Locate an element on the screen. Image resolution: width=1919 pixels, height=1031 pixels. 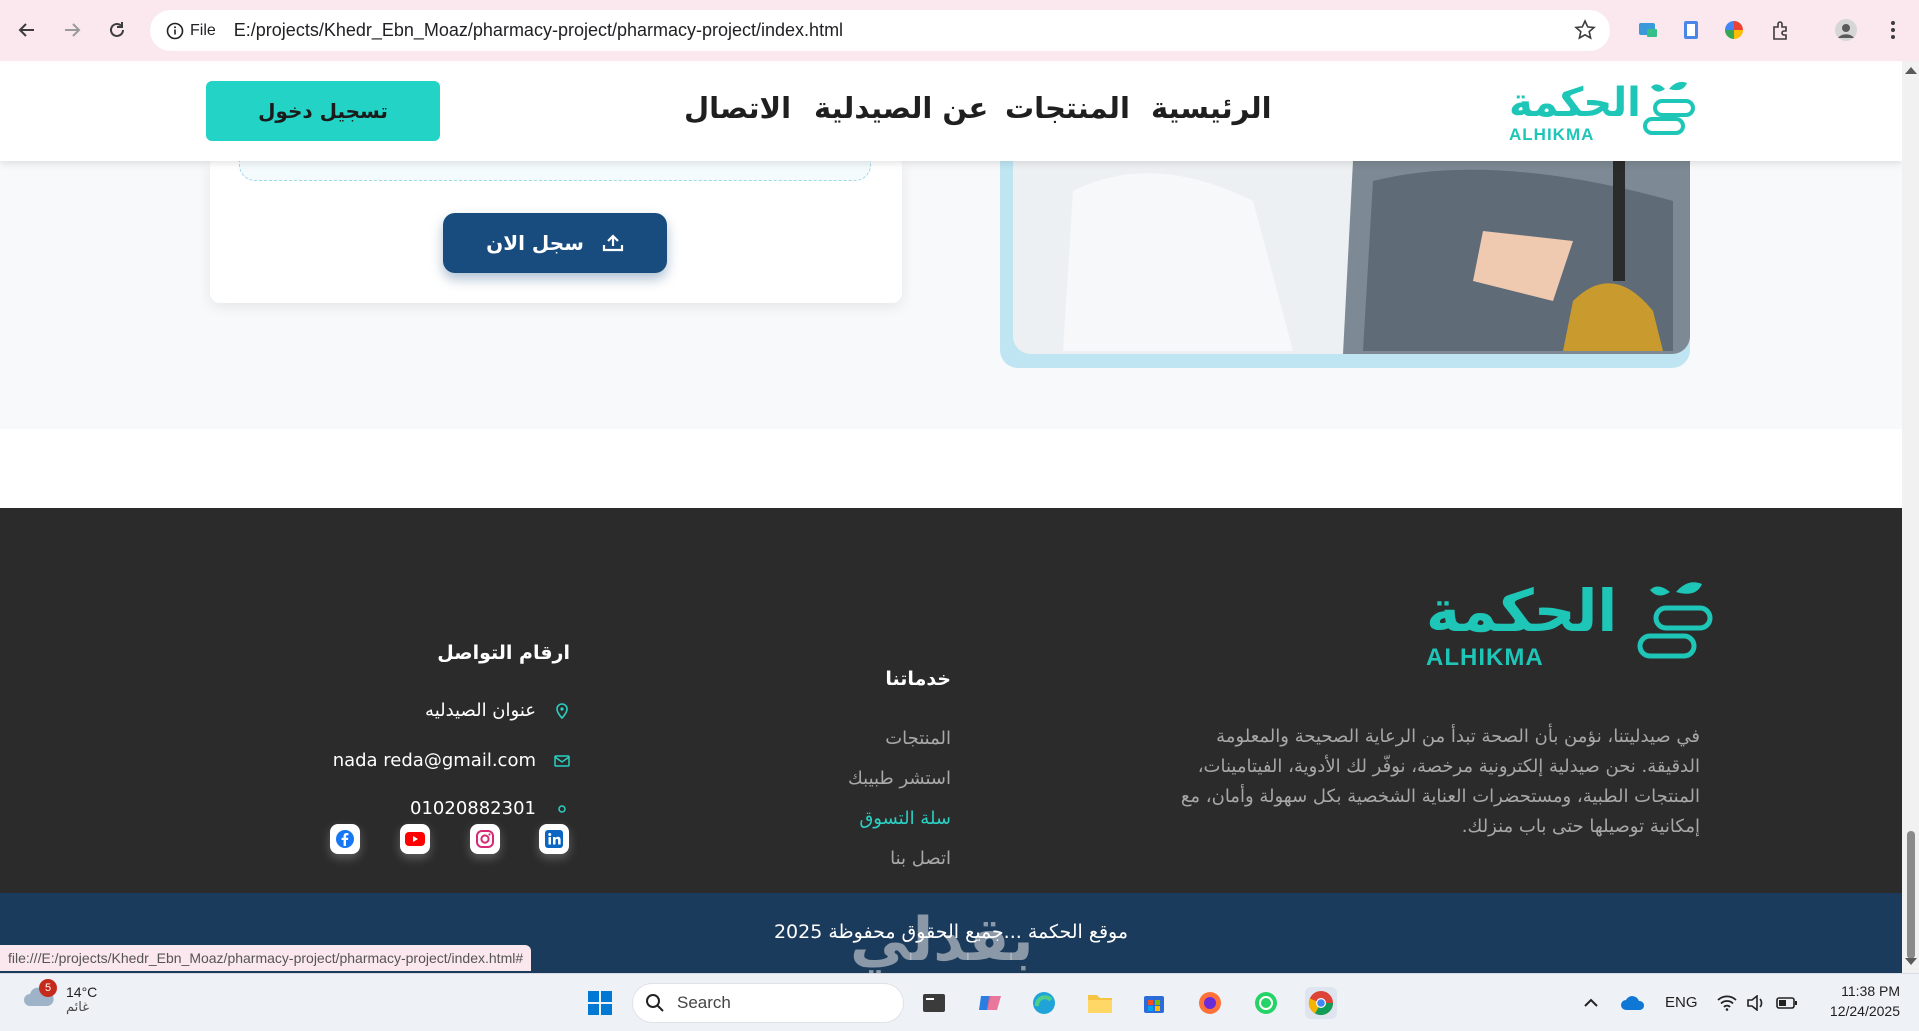
instagram-icon is located at coordinates (485, 839).